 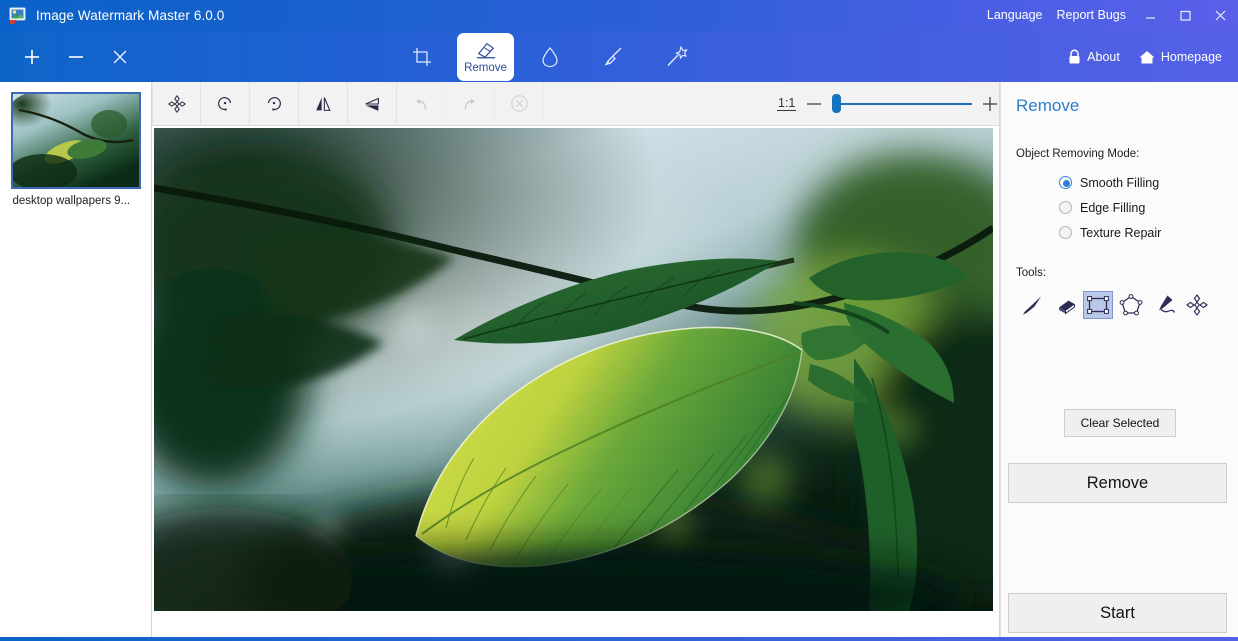 What do you see at coordinates (1120, 423) in the screenshot?
I see `clear-selected-button: Clear Selected` at bounding box center [1120, 423].